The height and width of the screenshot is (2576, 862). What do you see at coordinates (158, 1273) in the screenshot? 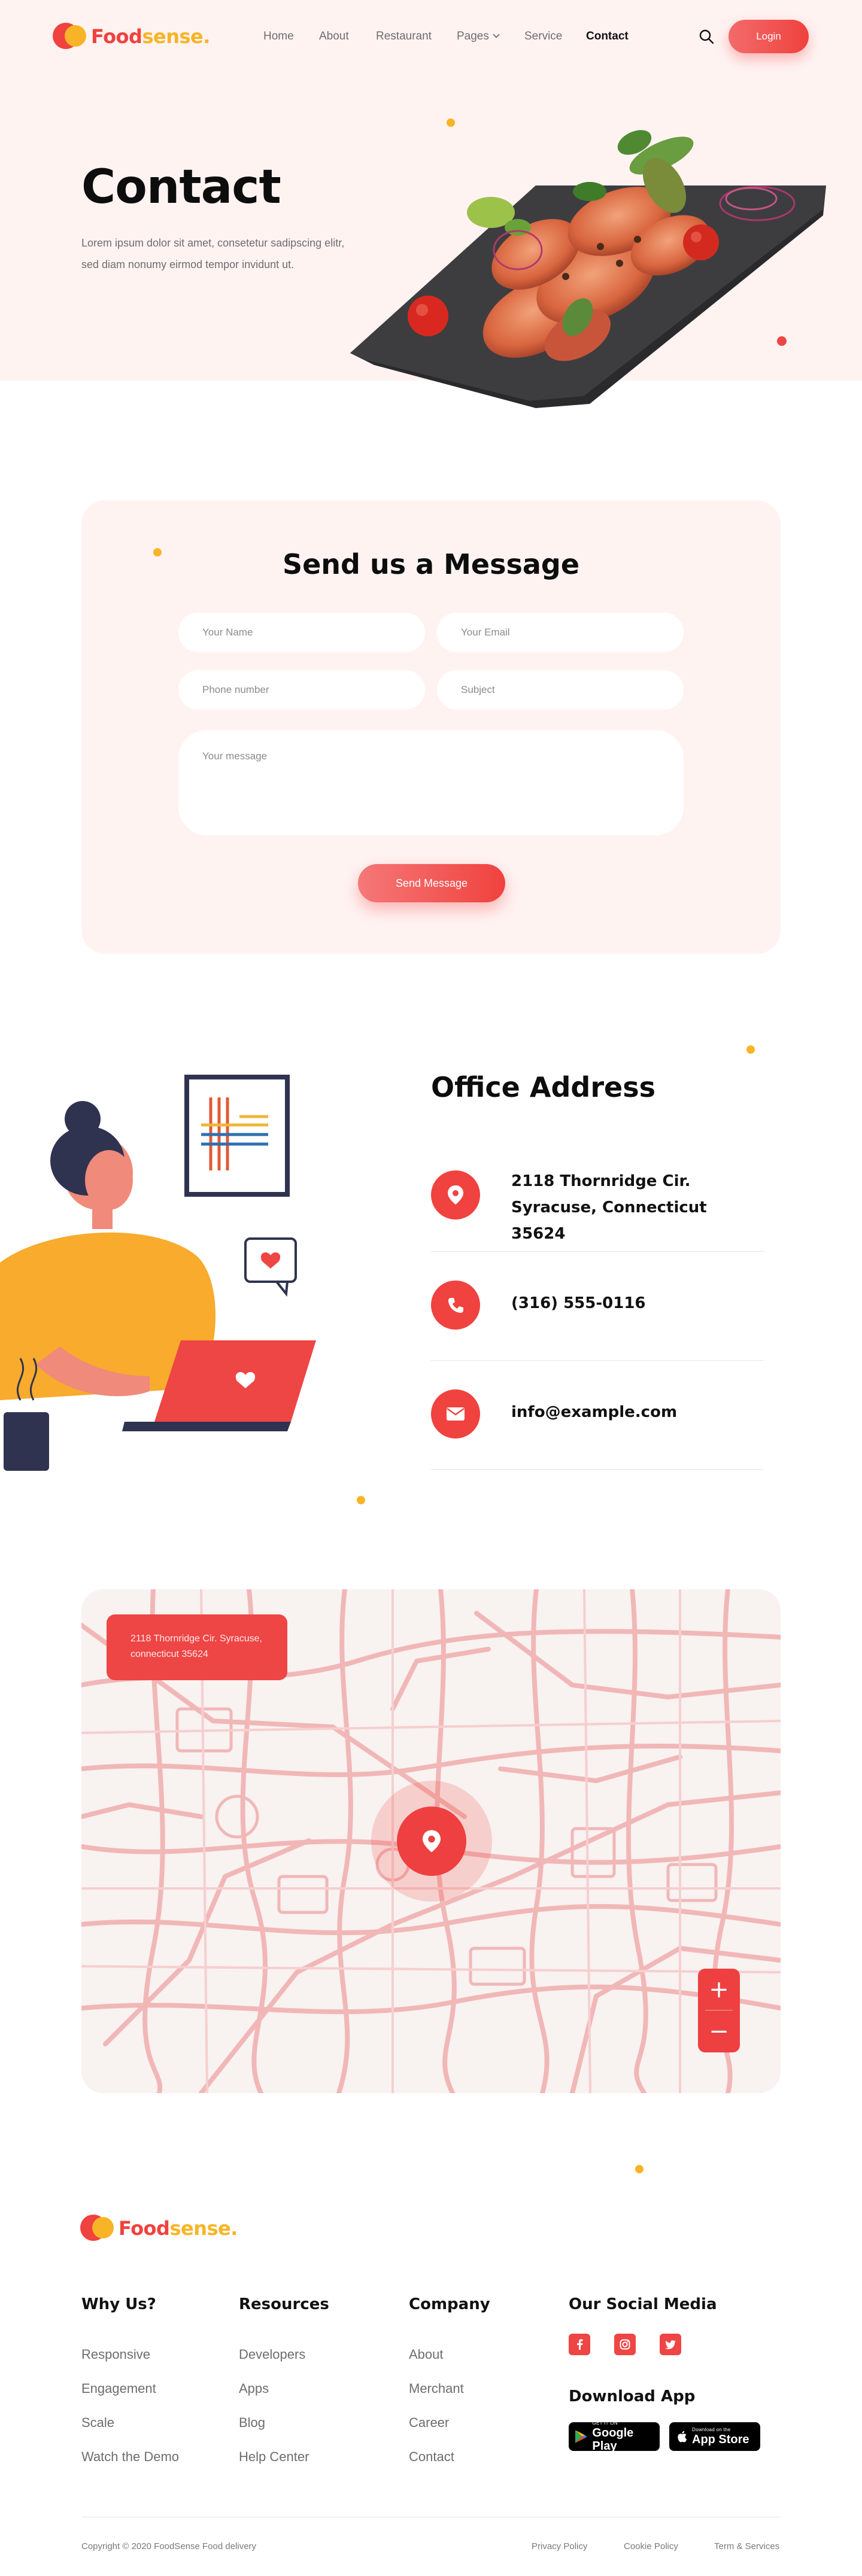
I see `person-laptop-illustration` at bounding box center [158, 1273].